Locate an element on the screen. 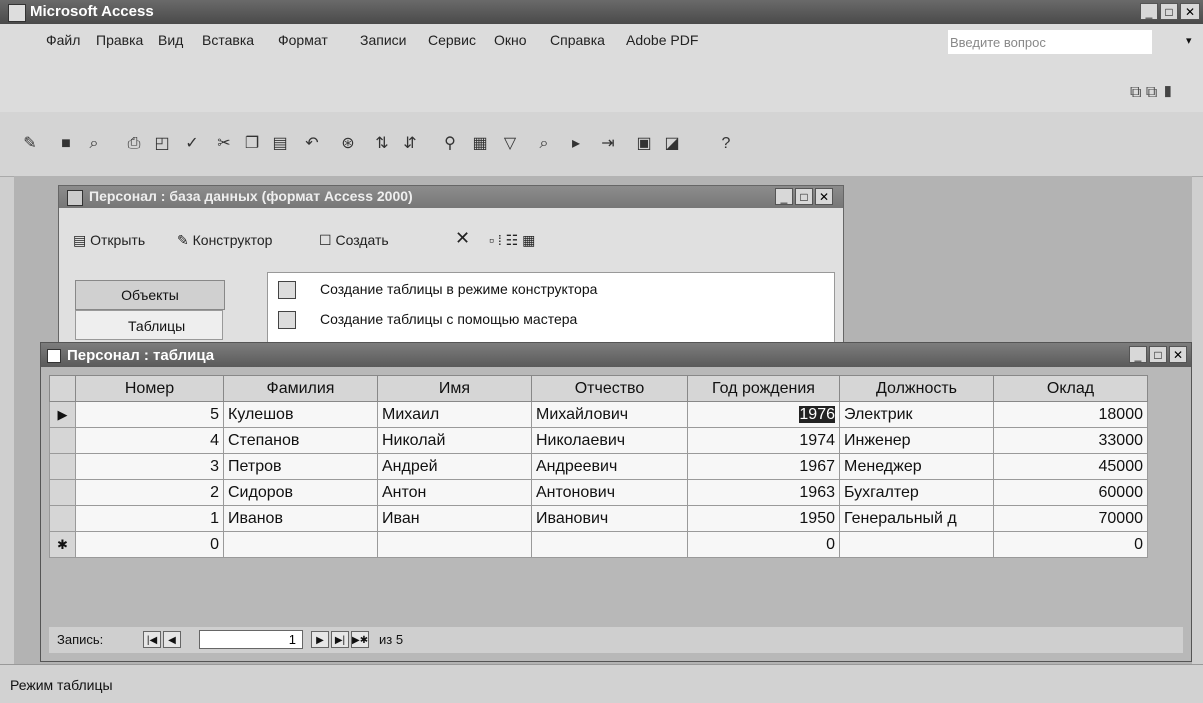  apply-filter-icon: ▽ is located at coordinates (510, 144).